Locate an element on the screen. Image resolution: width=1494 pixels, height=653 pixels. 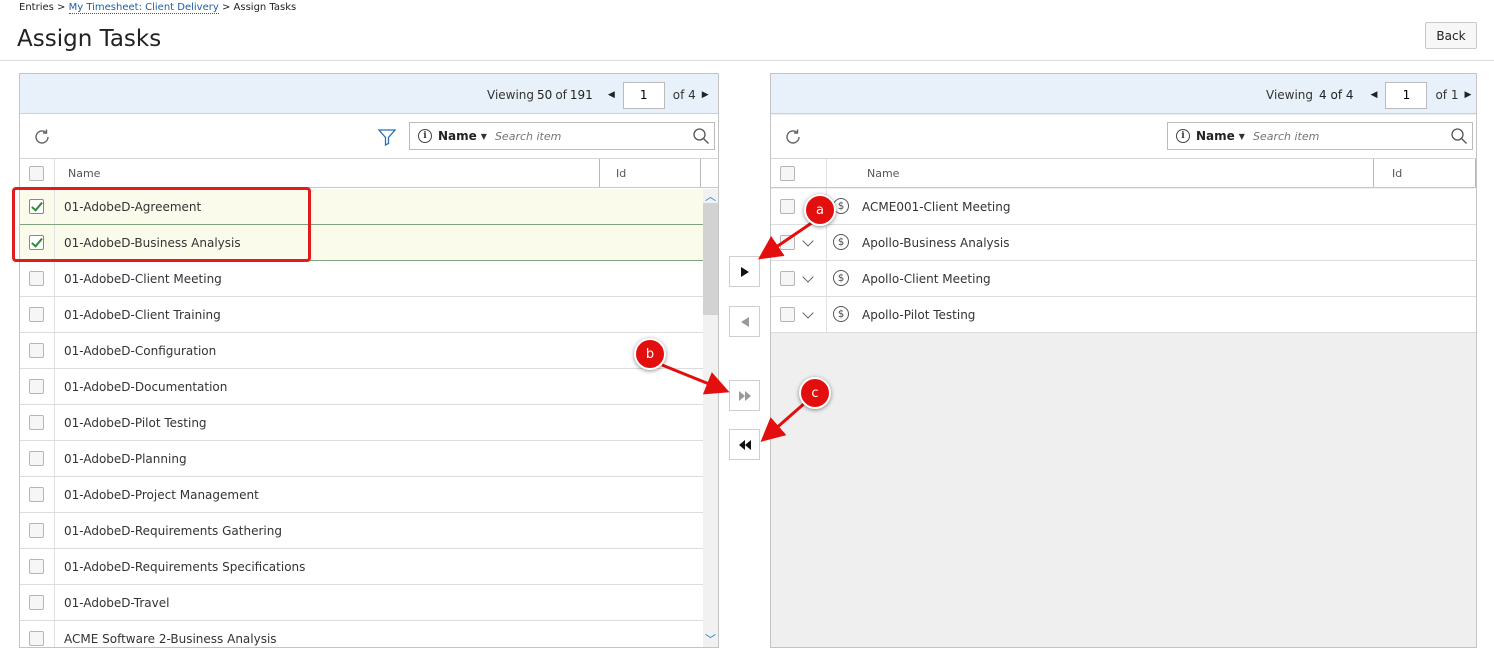
table-row: 01-AdobeD-Travel is located at coordinates (369, 603).